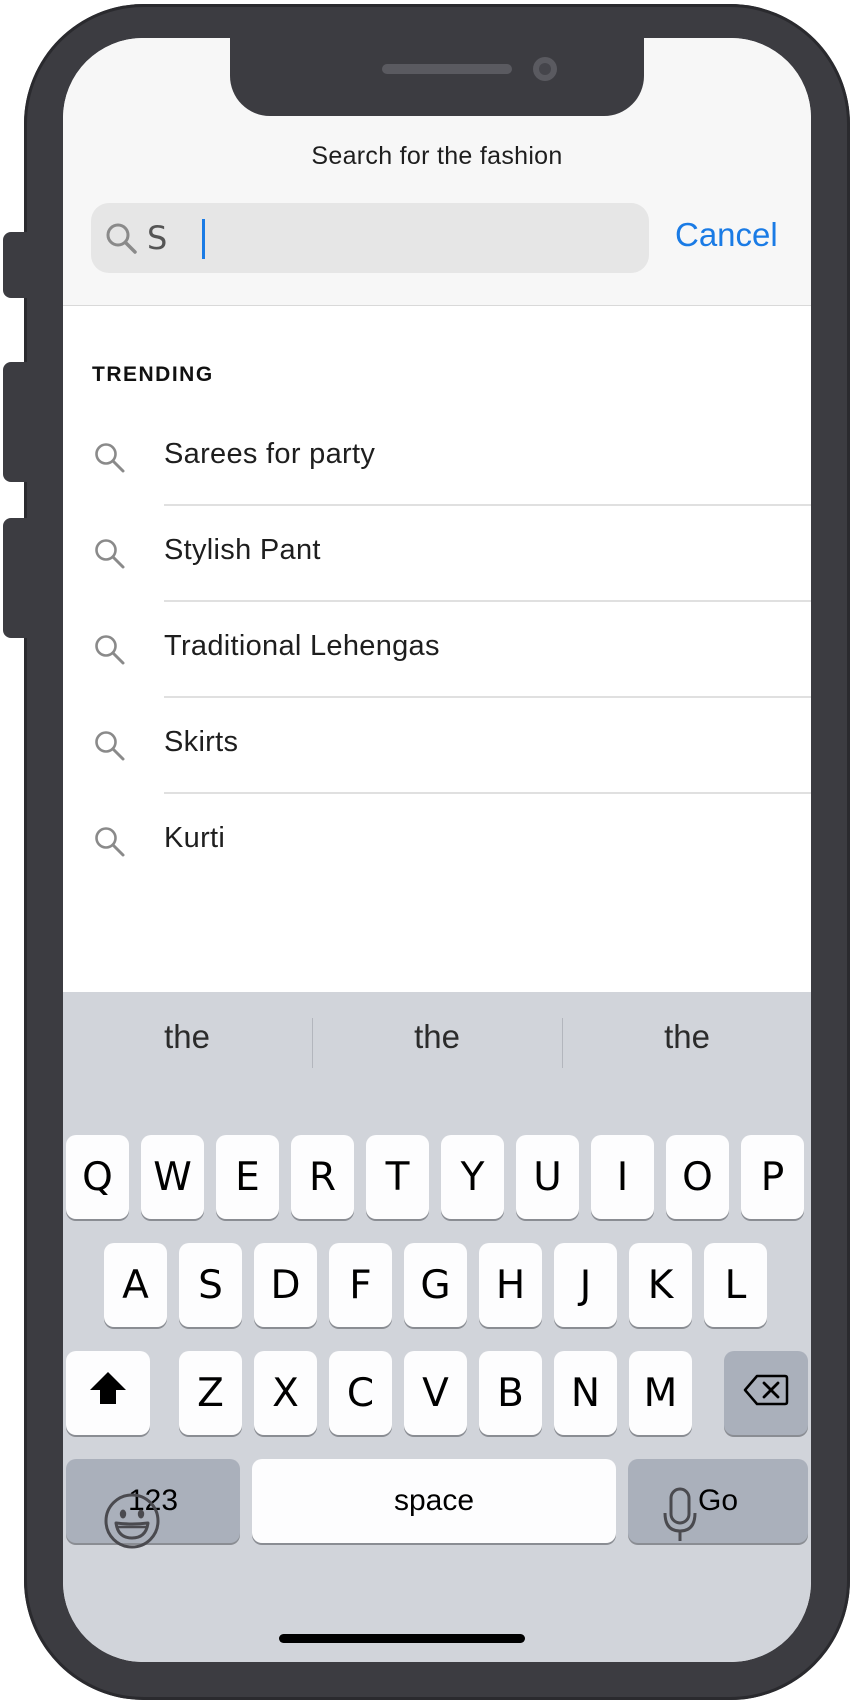 The image size is (856, 1706). Describe the element at coordinates (360, 1393) in the screenshot. I see `key-c: C` at that location.